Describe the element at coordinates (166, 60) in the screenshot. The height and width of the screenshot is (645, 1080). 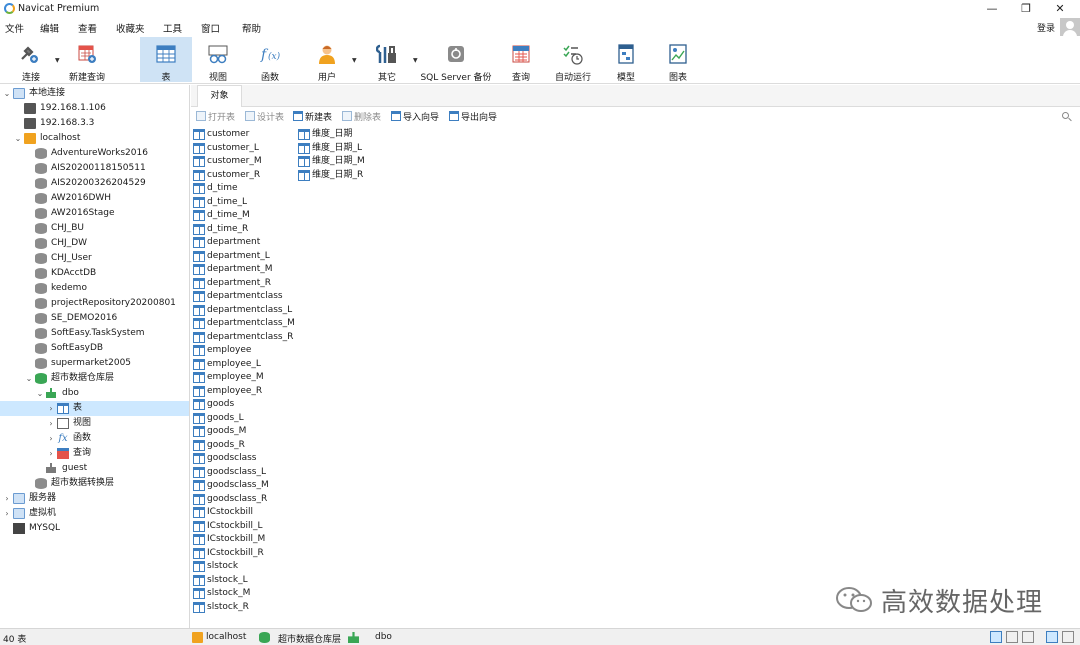
I see `toolbar-table-button: 表` at that location.